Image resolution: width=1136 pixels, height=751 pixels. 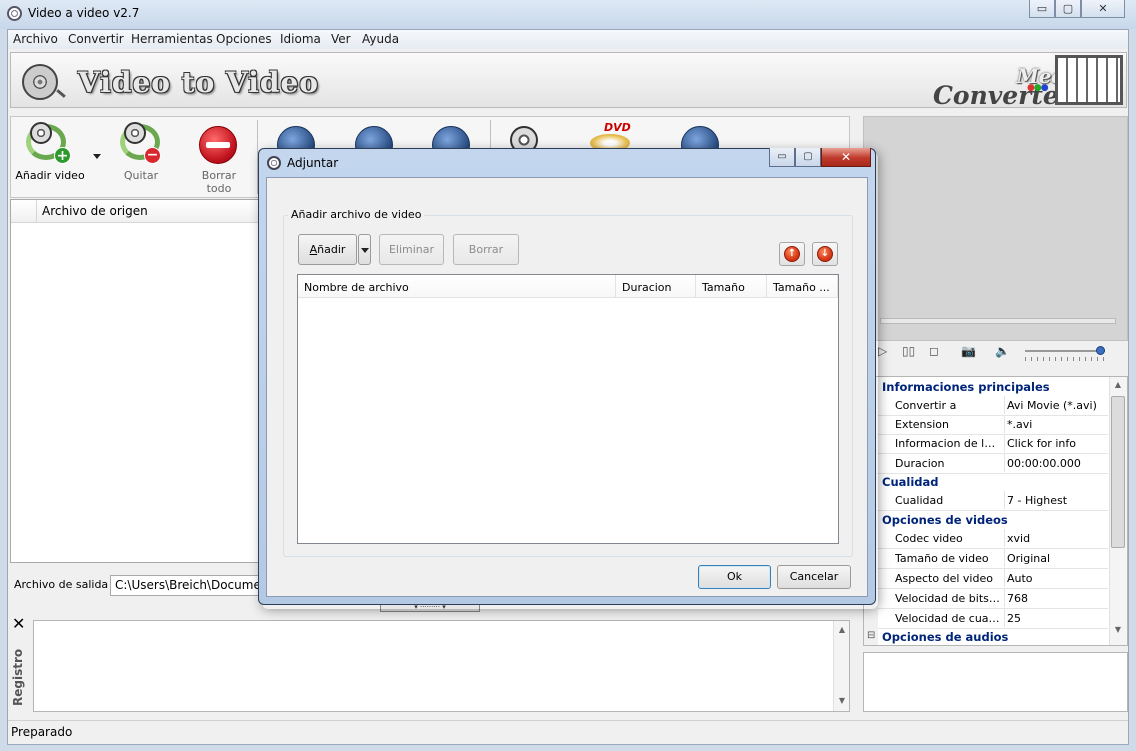 What do you see at coordinates (486, 249) in the screenshot?
I see `clear-button: Borrar` at bounding box center [486, 249].